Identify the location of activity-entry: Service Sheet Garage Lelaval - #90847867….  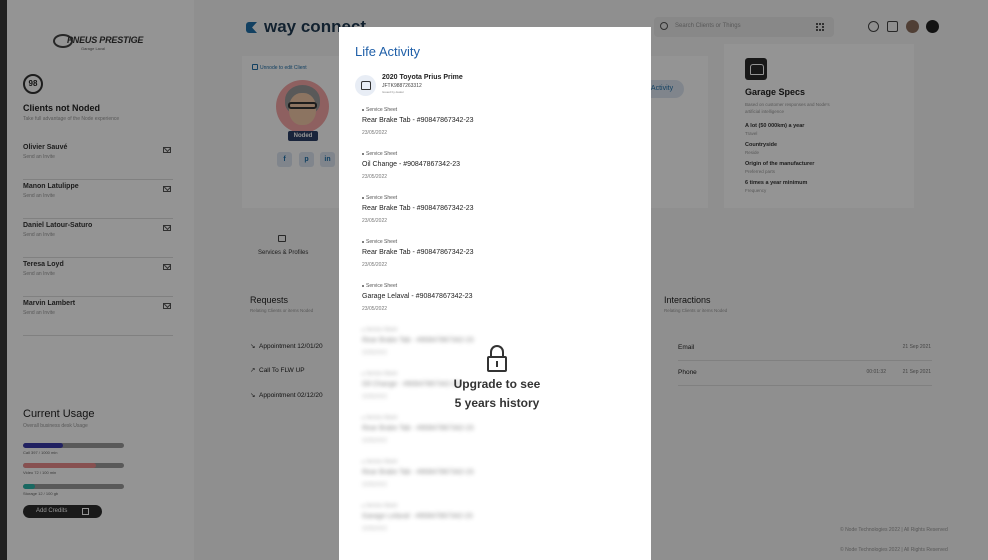
(492, 304).